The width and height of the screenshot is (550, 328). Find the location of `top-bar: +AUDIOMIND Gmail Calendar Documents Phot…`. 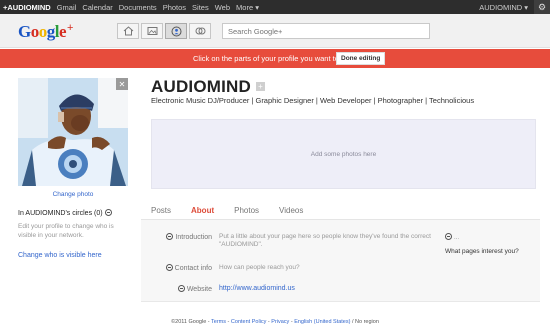

top-bar: +AUDIOMIND Gmail Calendar Documents Phot… is located at coordinates (275, 7).